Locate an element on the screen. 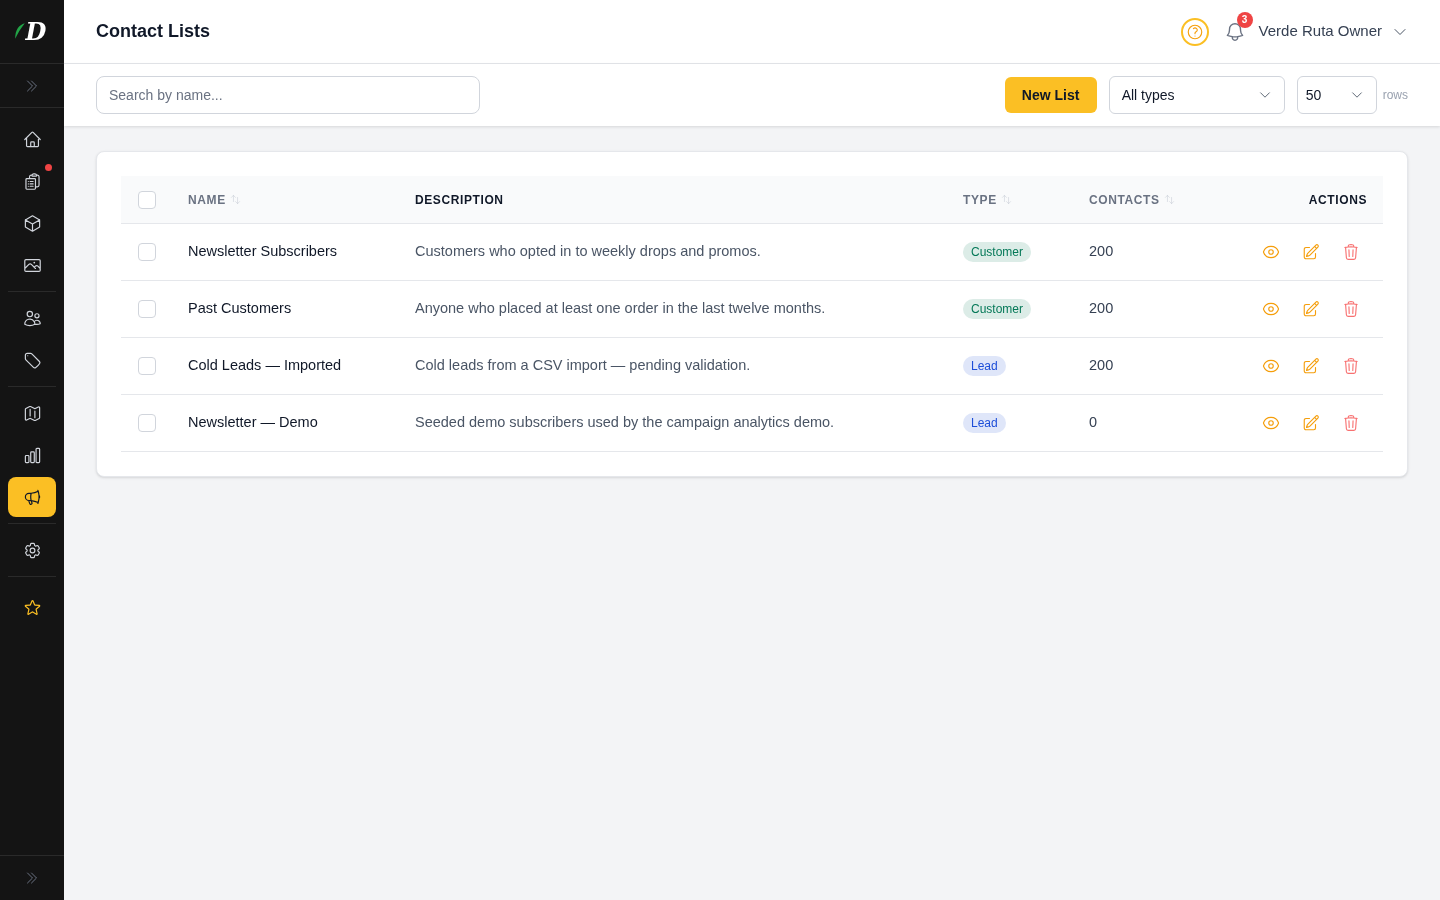 The width and height of the screenshot is (1440, 900). help-button is located at coordinates (1194, 31).